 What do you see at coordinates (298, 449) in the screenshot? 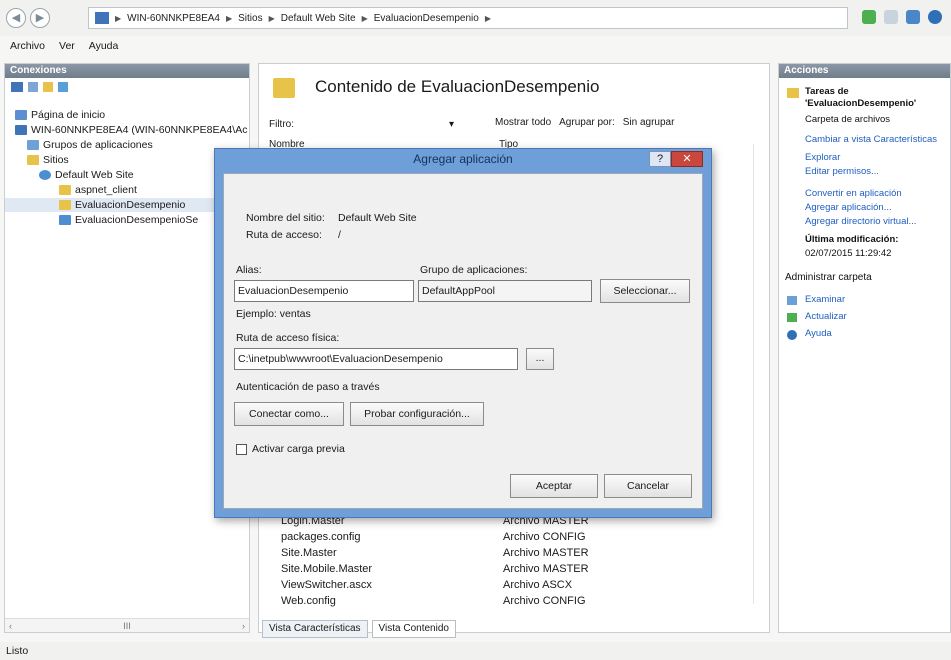
I see `preload-label: Activar carga previa` at bounding box center [298, 449].